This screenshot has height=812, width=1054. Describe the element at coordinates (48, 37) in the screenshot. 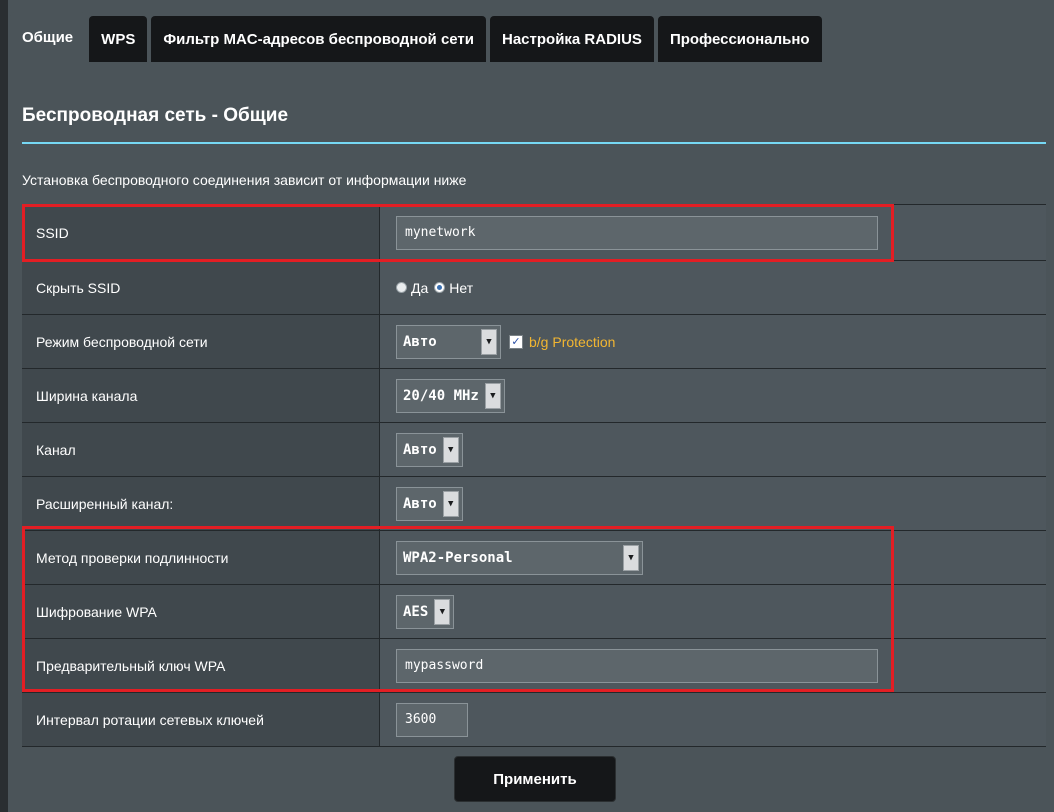

I see `tab-general: Общие` at that location.